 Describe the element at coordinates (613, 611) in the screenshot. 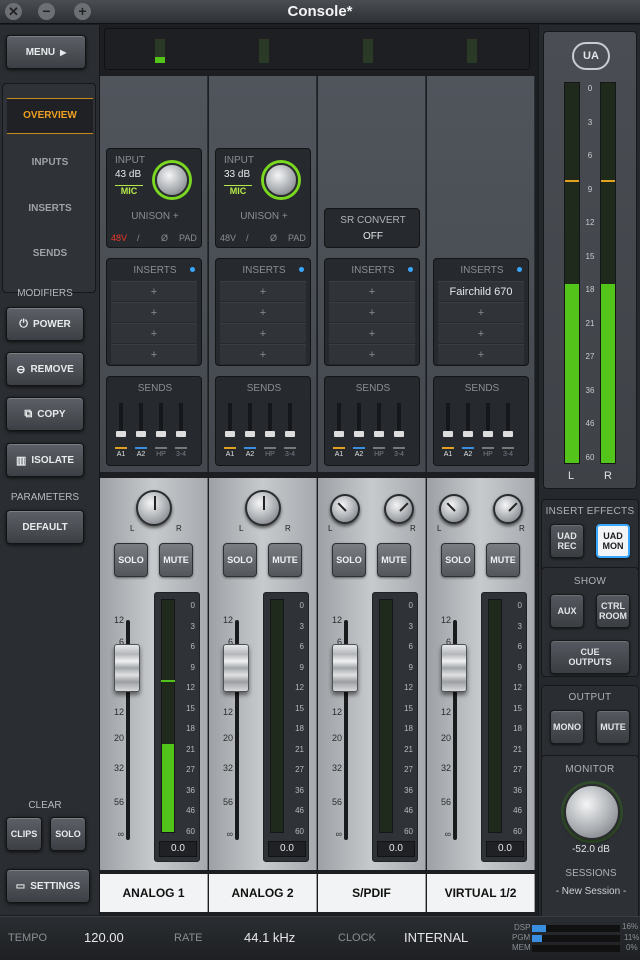

I see `ctrl-room-button: CTRL ROOM` at that location.